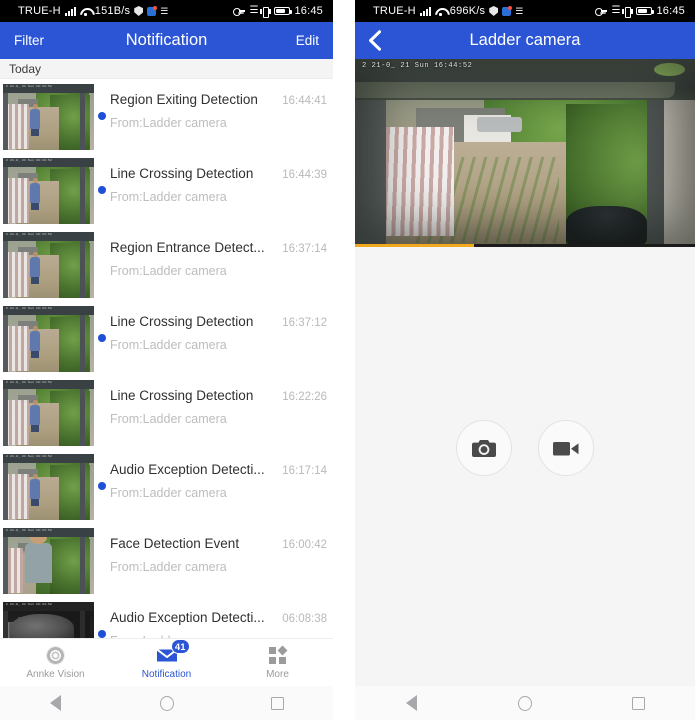  What do you see at coordinates (304, 471) in the screenshot?
I see `notification-time: 16:17:14` at bounding box center [304, 471].